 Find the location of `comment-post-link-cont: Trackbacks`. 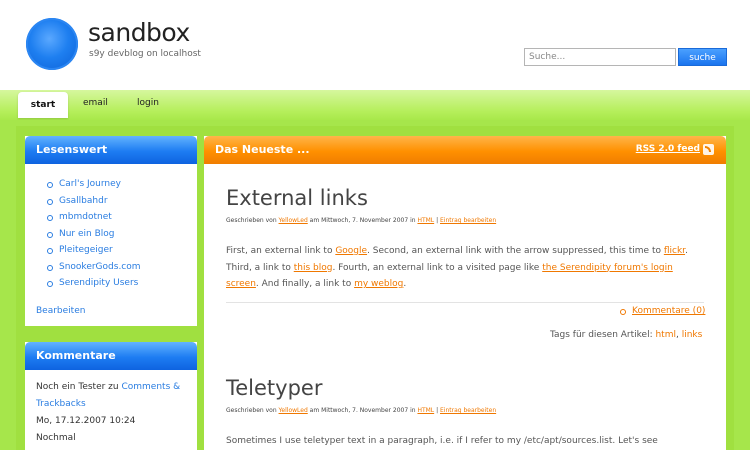

comment-post-link-cont: Trackbacks is located at coordinates (61, 404).